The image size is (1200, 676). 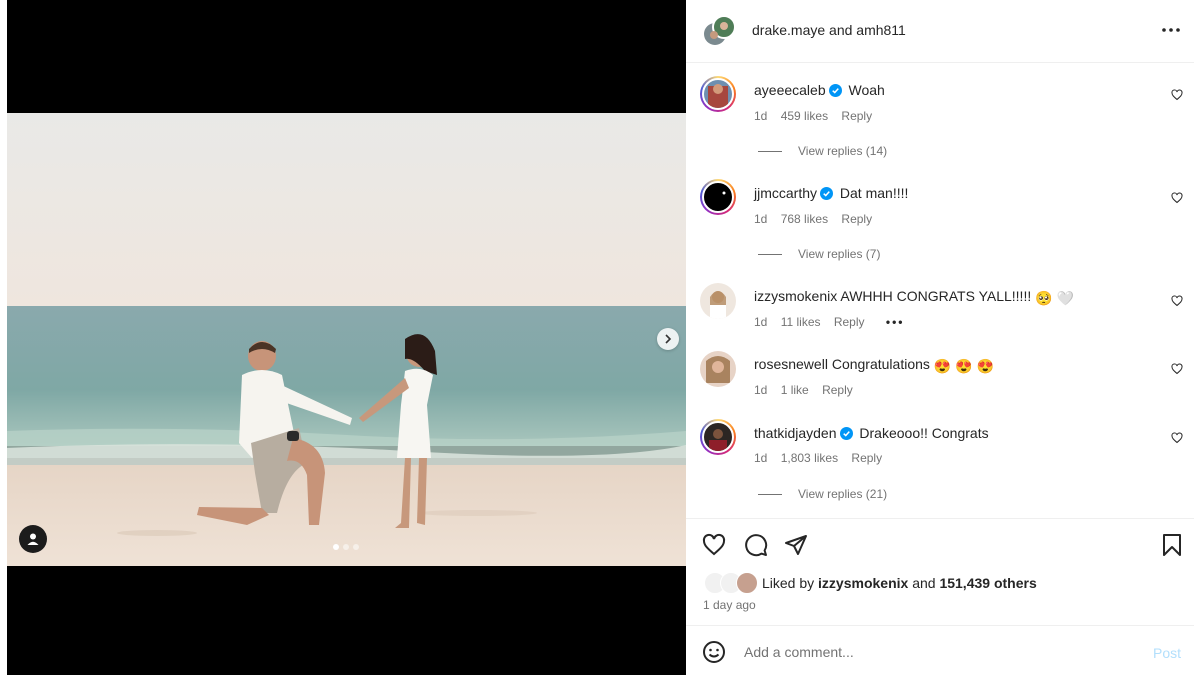 I want to click on chevron-right-icon, so click(x=668, y=339).